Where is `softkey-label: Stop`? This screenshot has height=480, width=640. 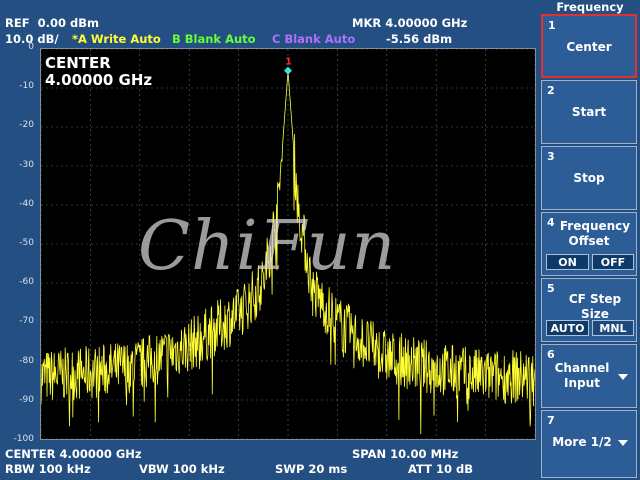
softkey-label: Stop is located at coordinates (589, 178).